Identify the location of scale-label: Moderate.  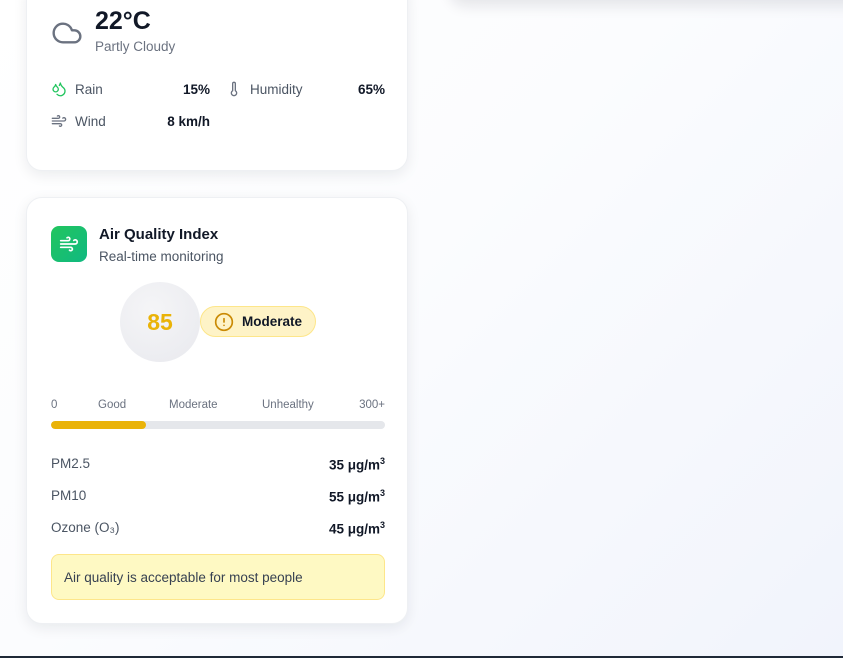
(193, 405).